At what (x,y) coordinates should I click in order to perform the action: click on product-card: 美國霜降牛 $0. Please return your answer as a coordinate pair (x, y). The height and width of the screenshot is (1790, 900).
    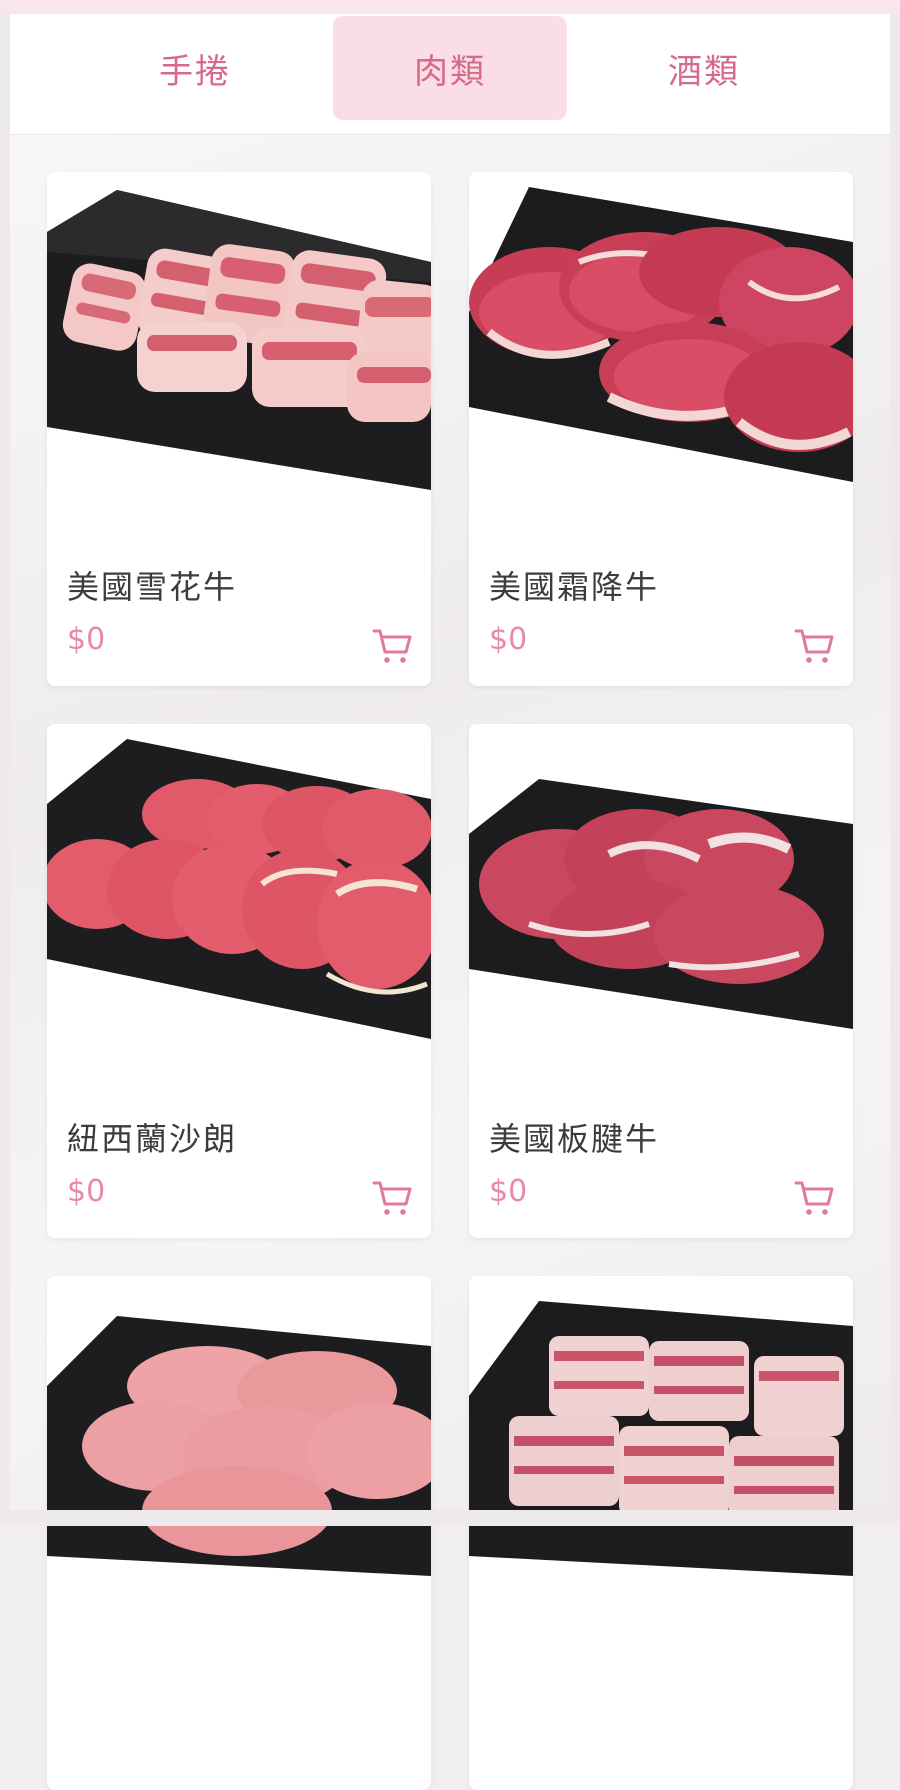
    Looking at the image, I should click on (661, 429).